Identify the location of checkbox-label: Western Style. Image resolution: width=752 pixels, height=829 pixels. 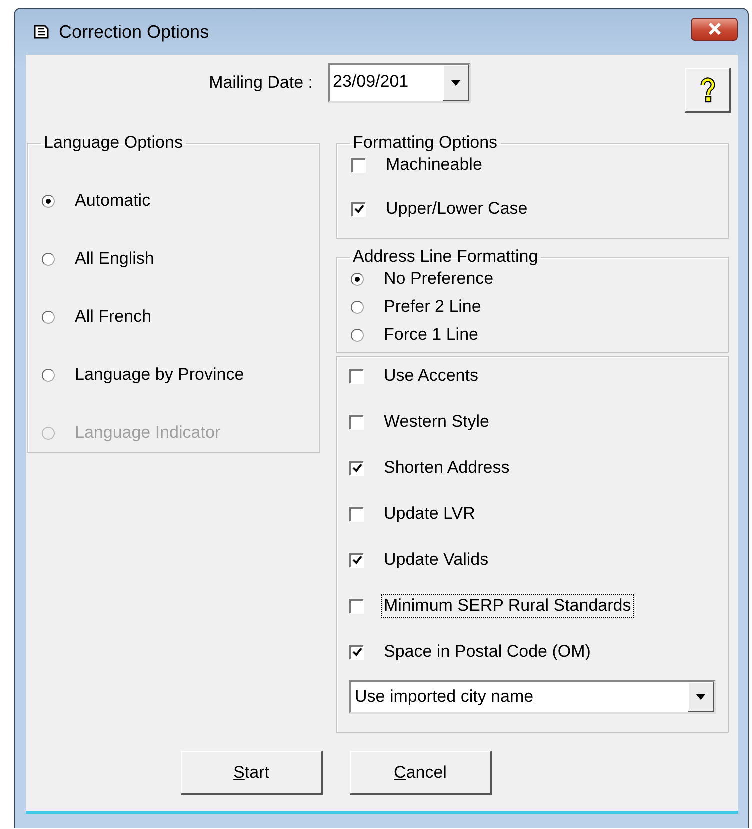
(437, 422).